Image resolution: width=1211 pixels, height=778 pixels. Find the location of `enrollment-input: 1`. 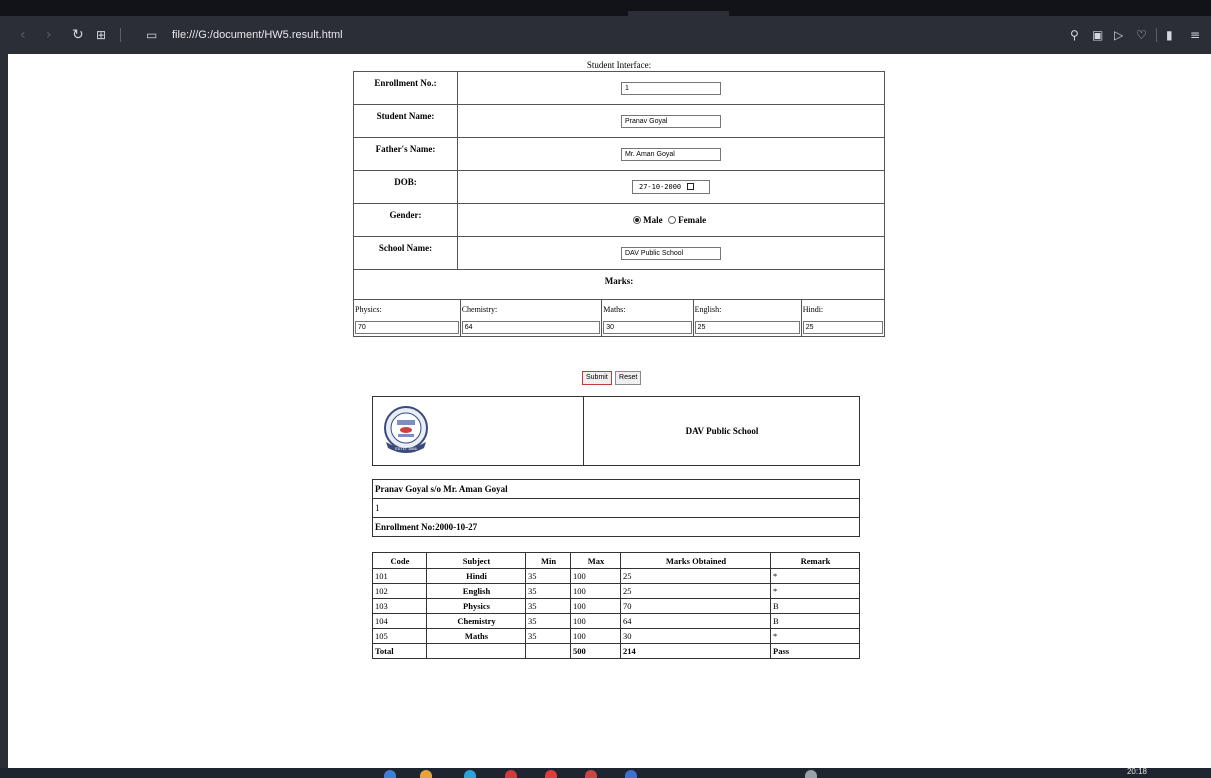

enrollment-input: 1 is located at coordinates (671, 88).